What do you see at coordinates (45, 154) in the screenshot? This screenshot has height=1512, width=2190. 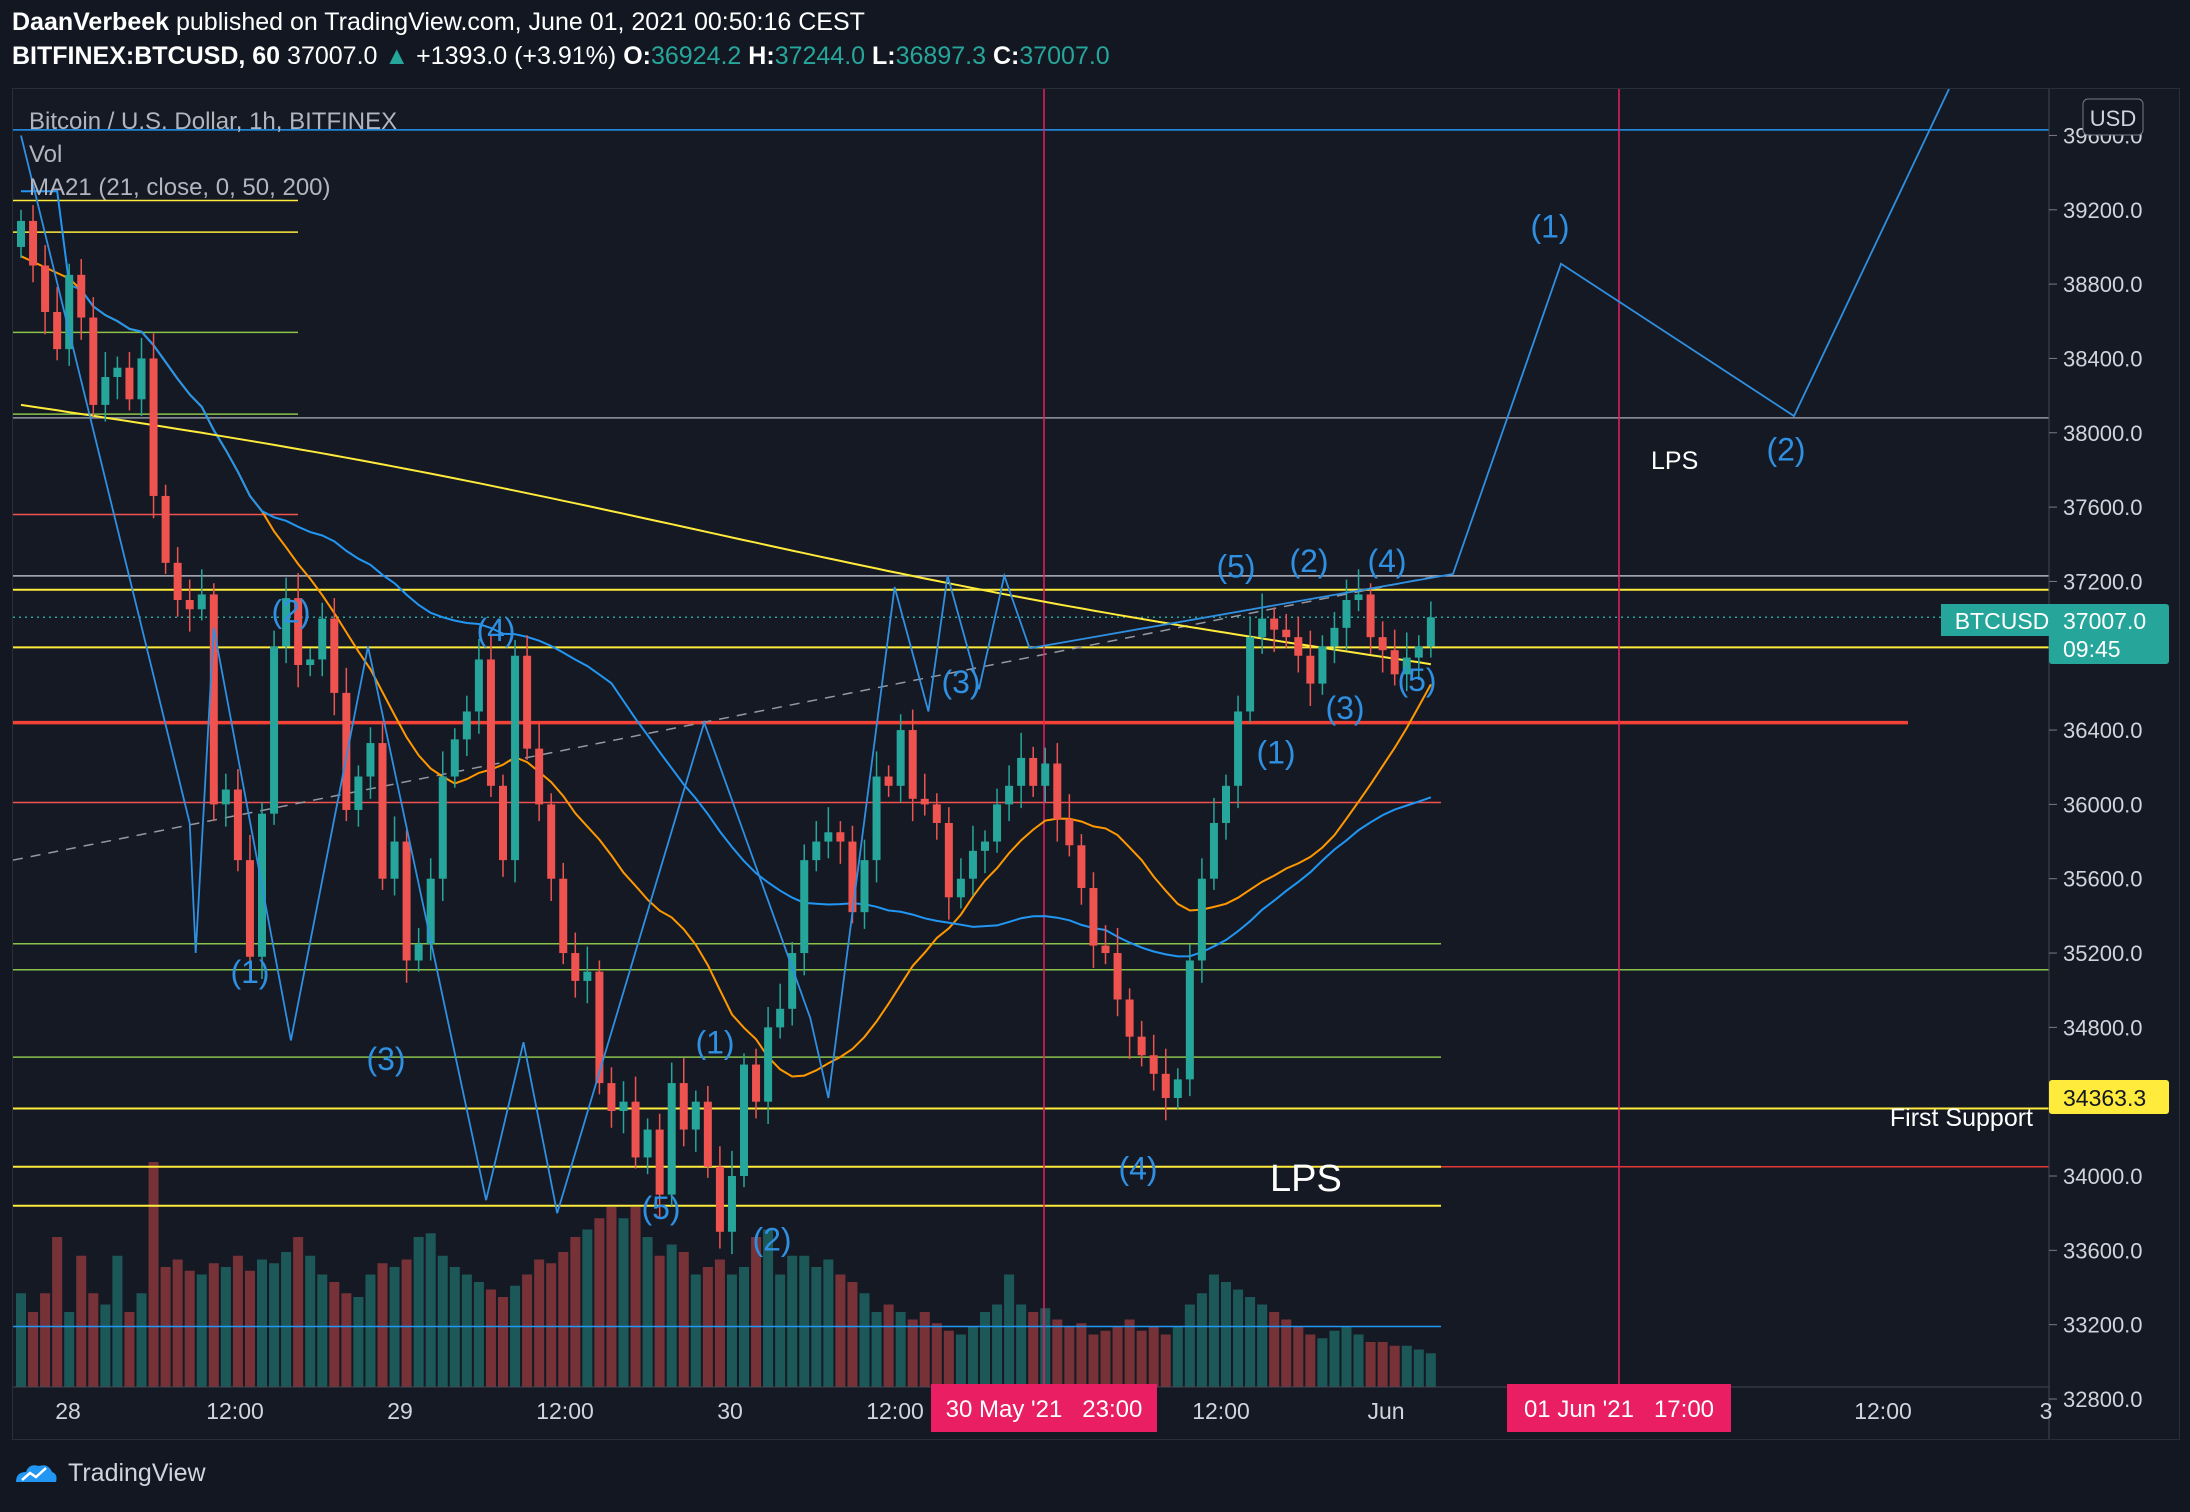 I see `legend-vol: Vol` at bounding box center [45, 154].